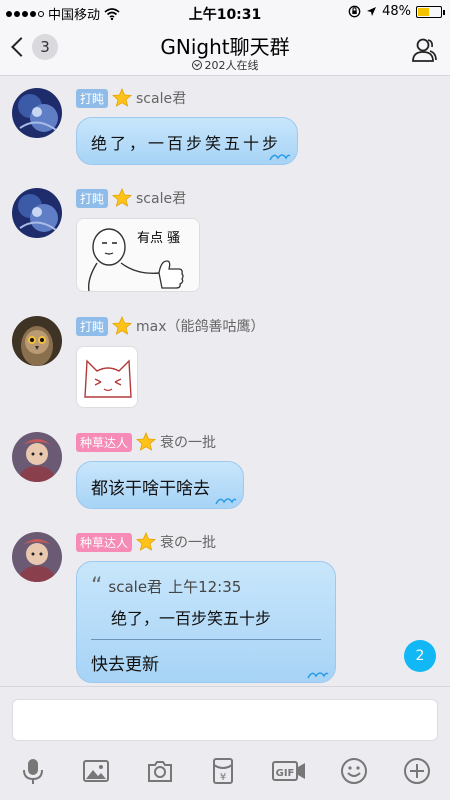  What do you see at coordinates (97, 586) in the screenshot?
I see `quote-mark-icon: “` at bounding box center [97, 586].